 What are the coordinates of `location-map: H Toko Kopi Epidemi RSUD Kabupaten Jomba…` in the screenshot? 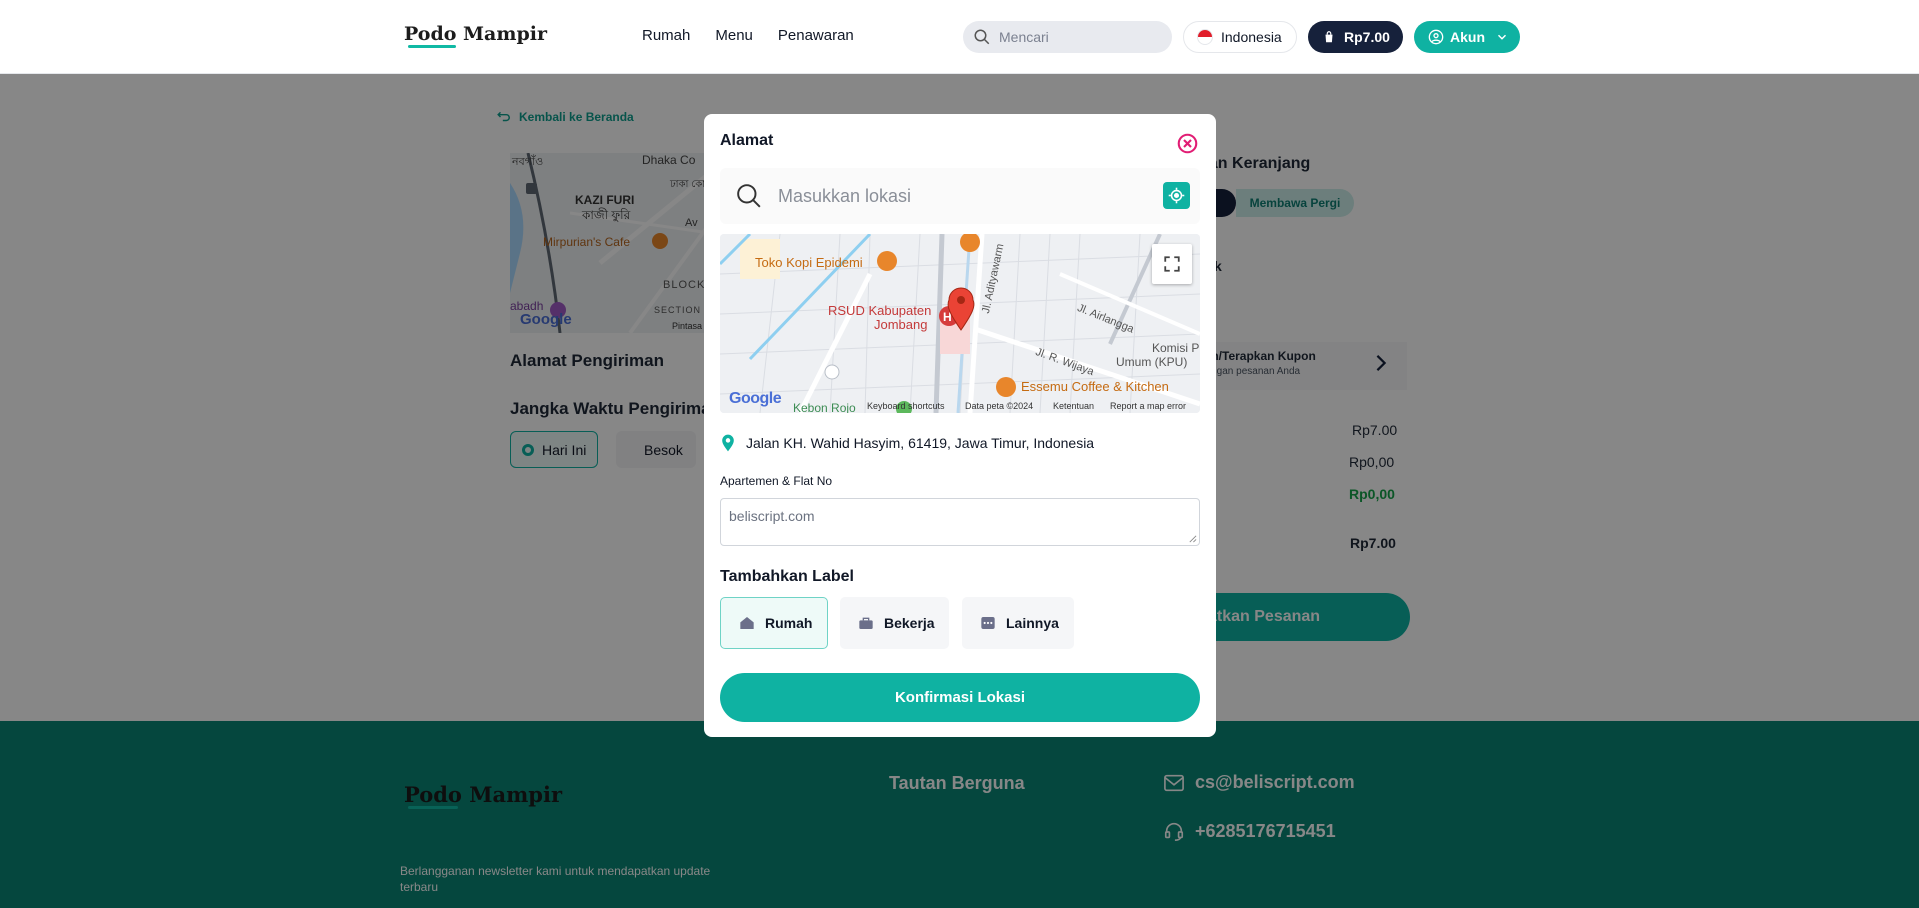 It's located at (960, 323).